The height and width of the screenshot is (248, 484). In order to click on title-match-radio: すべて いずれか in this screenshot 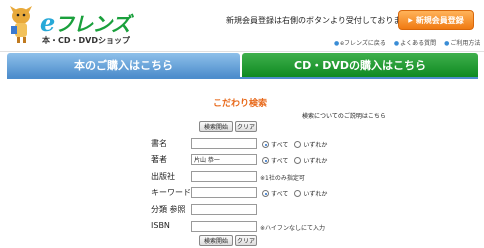, I will do `click(297, 144)`.